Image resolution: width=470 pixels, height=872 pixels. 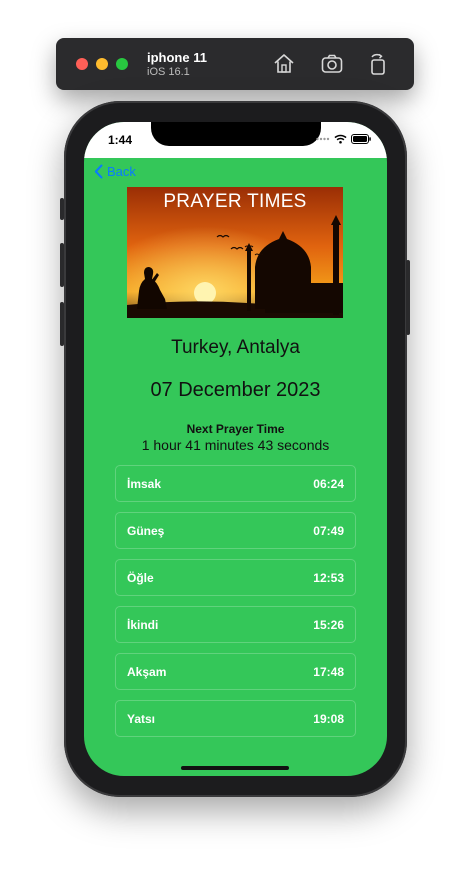 What do you see at coordinates (140, 577) in the screenshot?
I see `prayer-name: Öğle` at bounding box center [140, 577].